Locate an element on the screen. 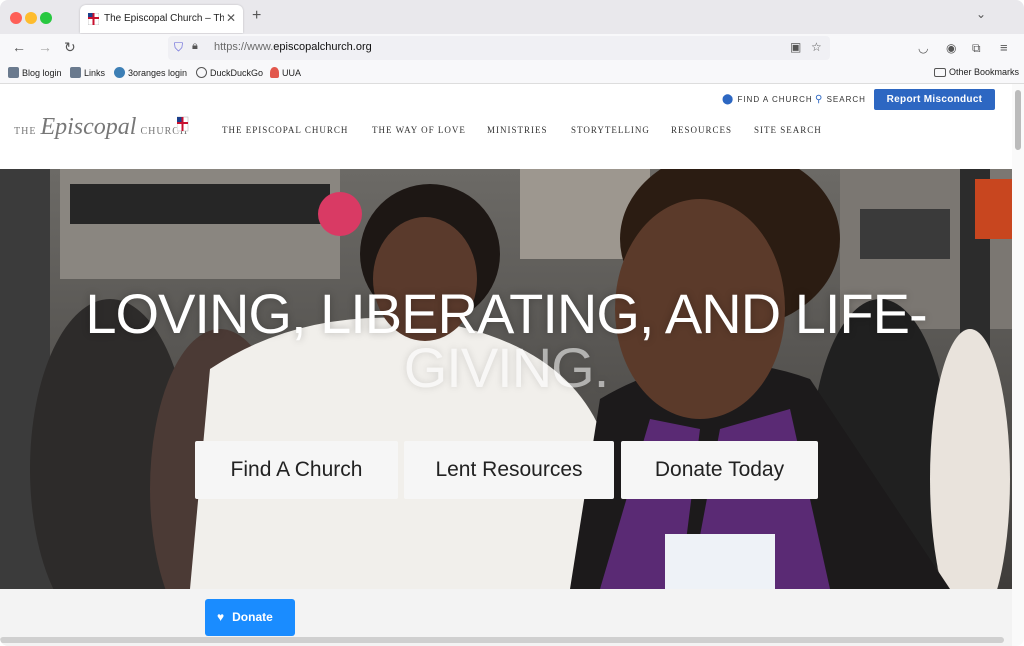 Image resolution: width=1024 pixels, height=646 pixels. nav-the-way-of-love: THE WAY OF LOVE is located at coordinates (419, 130).